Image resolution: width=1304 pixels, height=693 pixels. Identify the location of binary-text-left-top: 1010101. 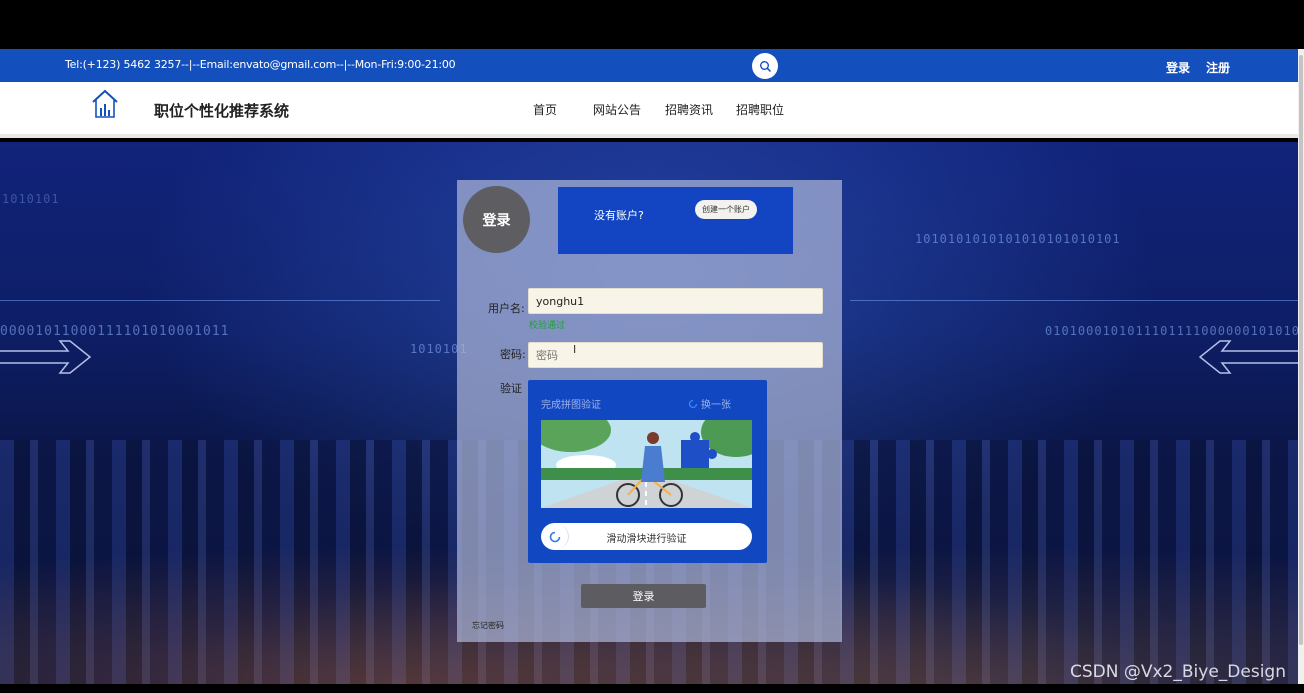
(31, 199).